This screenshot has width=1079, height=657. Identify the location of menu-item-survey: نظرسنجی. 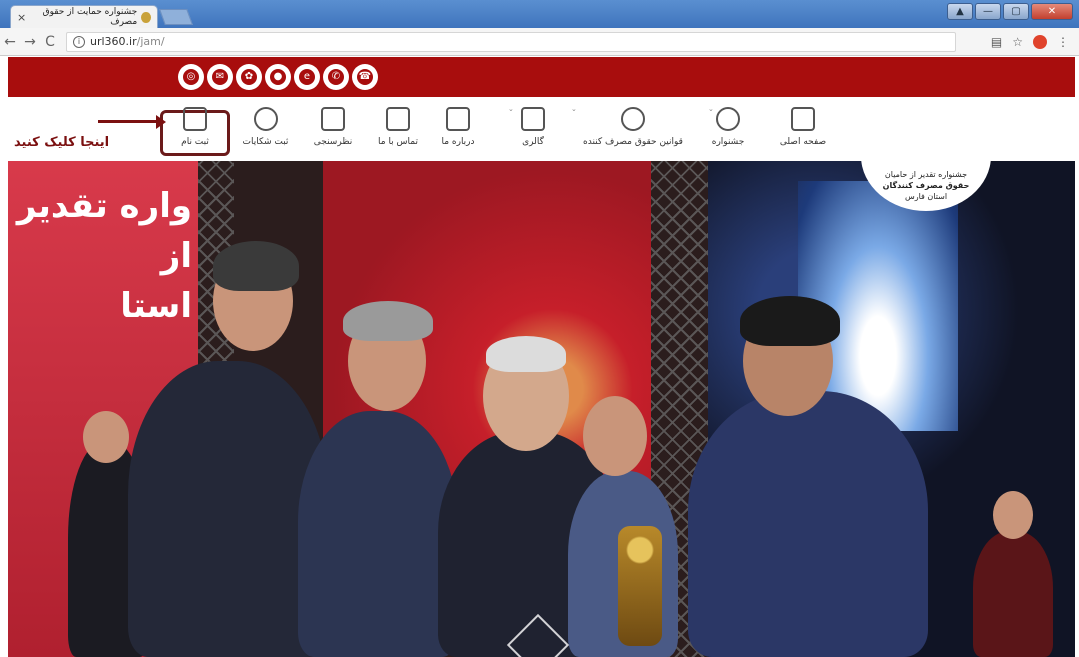
(333, 127).